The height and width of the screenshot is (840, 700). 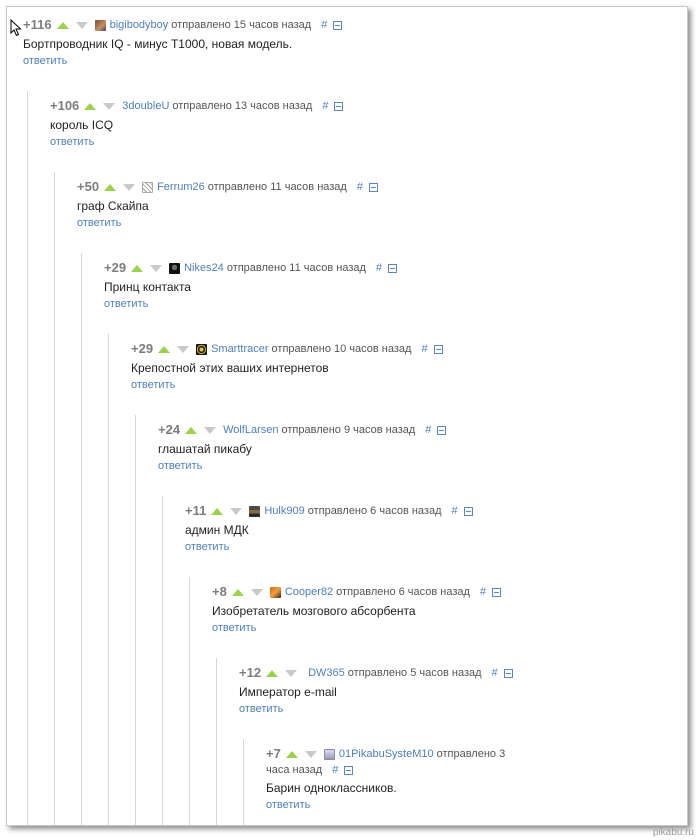 What do you see at coordinates (219, 591) in the screenshot?
I see `comment-rating: +8` at bounding box center [219, 591].